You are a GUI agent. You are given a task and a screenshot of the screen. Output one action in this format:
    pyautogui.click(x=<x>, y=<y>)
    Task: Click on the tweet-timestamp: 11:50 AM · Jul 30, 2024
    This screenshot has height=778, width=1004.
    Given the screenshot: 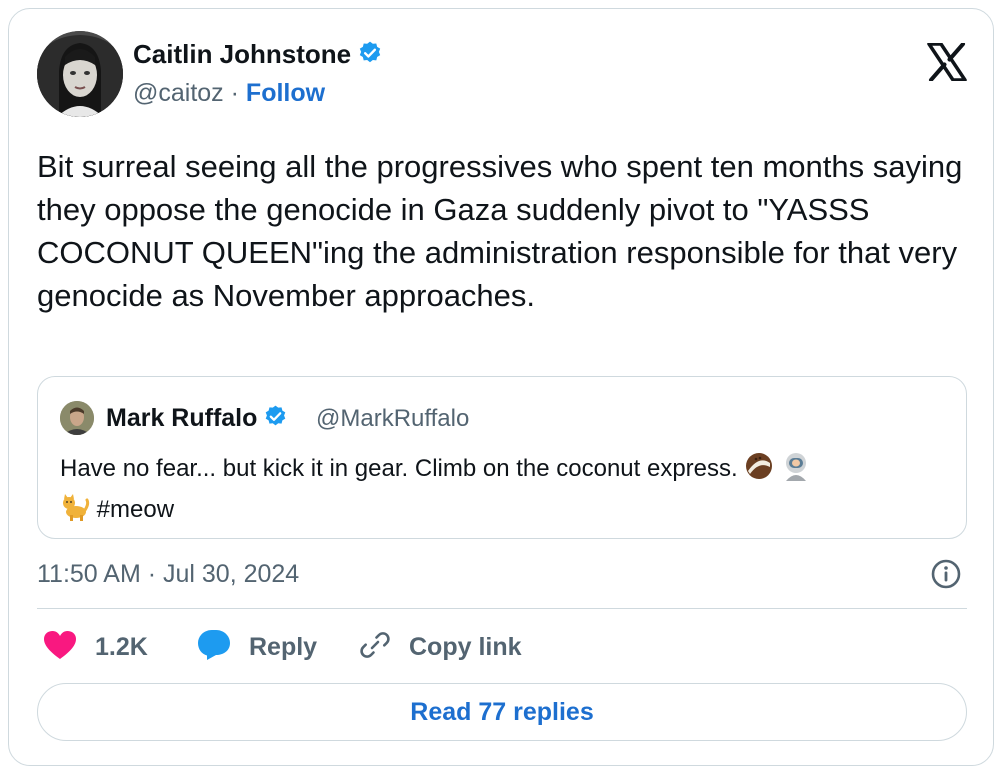 What is the action you would take?
    pyautogui.click(x=168, y=574)
    